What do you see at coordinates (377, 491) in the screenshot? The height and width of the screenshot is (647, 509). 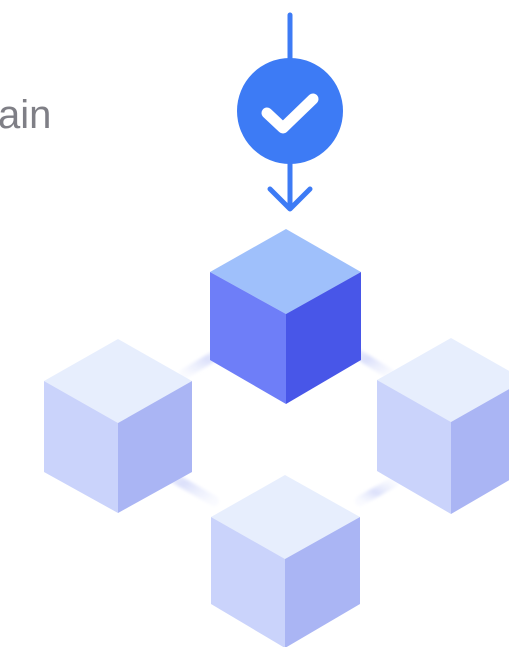 I see `connector-bottom-right` at bounding box center [377, 491].